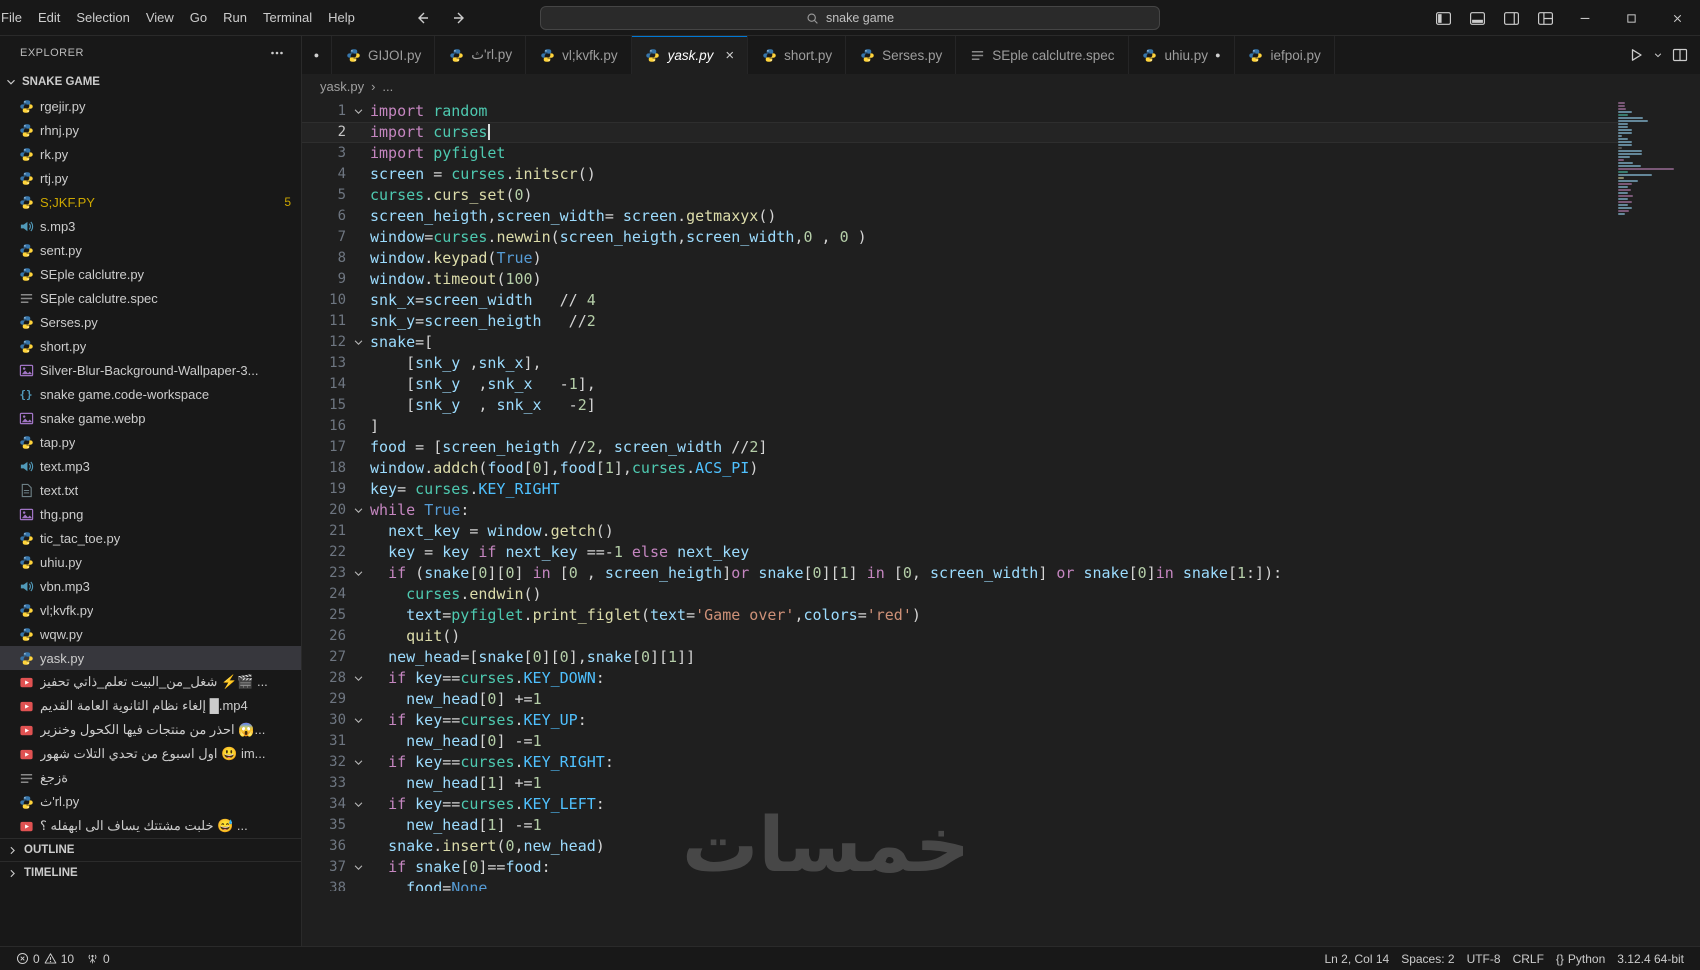 The width and height of the screenshot is (1700, 970). Describe the element at coordinates (422, 18) in the screenshot. I see `back-arrow-icon` at that location.